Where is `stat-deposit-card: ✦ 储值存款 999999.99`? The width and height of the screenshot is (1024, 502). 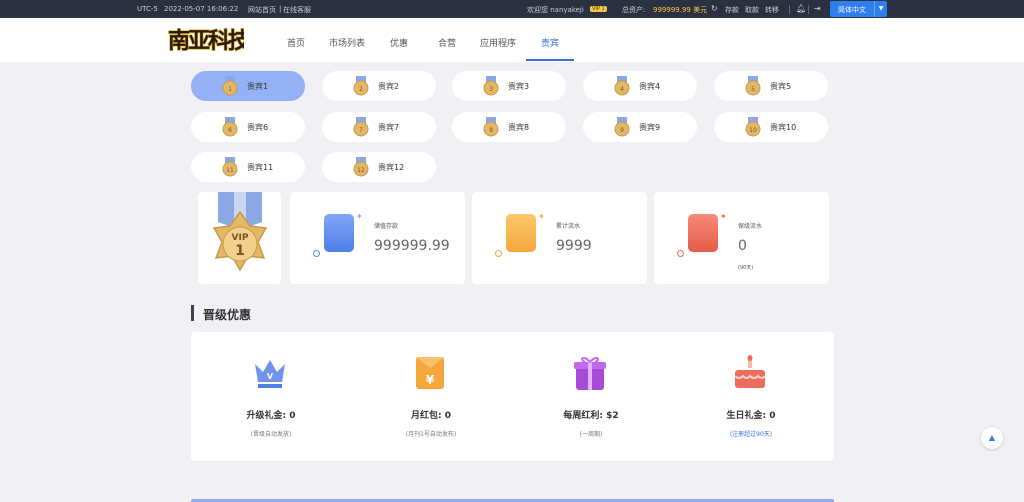
stat-deposit-card: ✦ 储值存款 999999.99 is located at coordinates (377, 238).